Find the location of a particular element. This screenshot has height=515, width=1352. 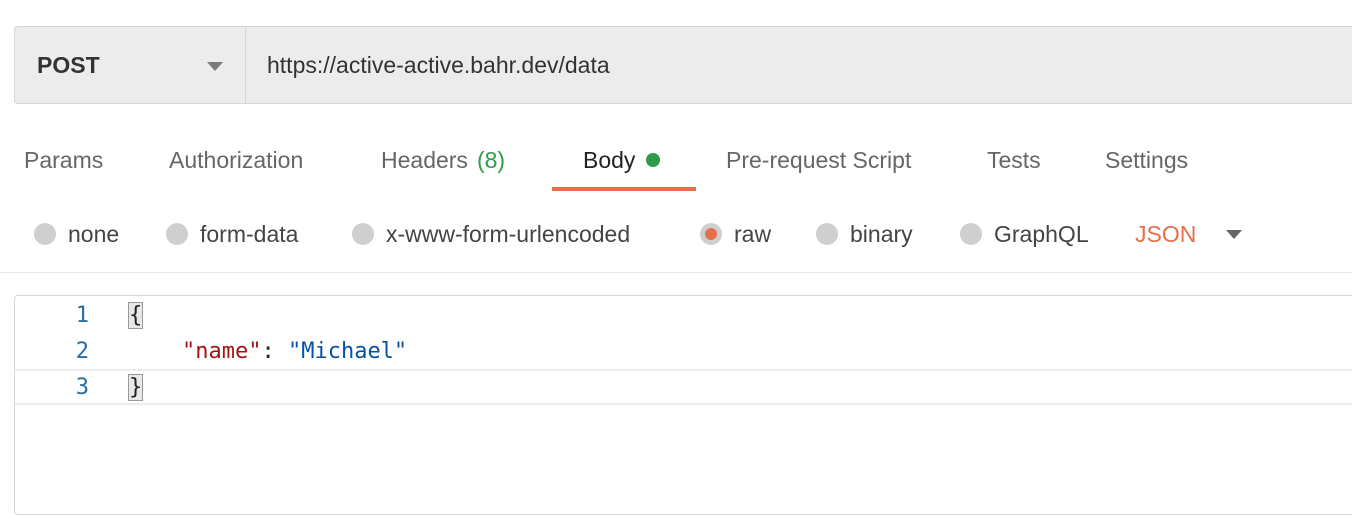

tab-tests: Tests is located at coordinates (1014, 160).